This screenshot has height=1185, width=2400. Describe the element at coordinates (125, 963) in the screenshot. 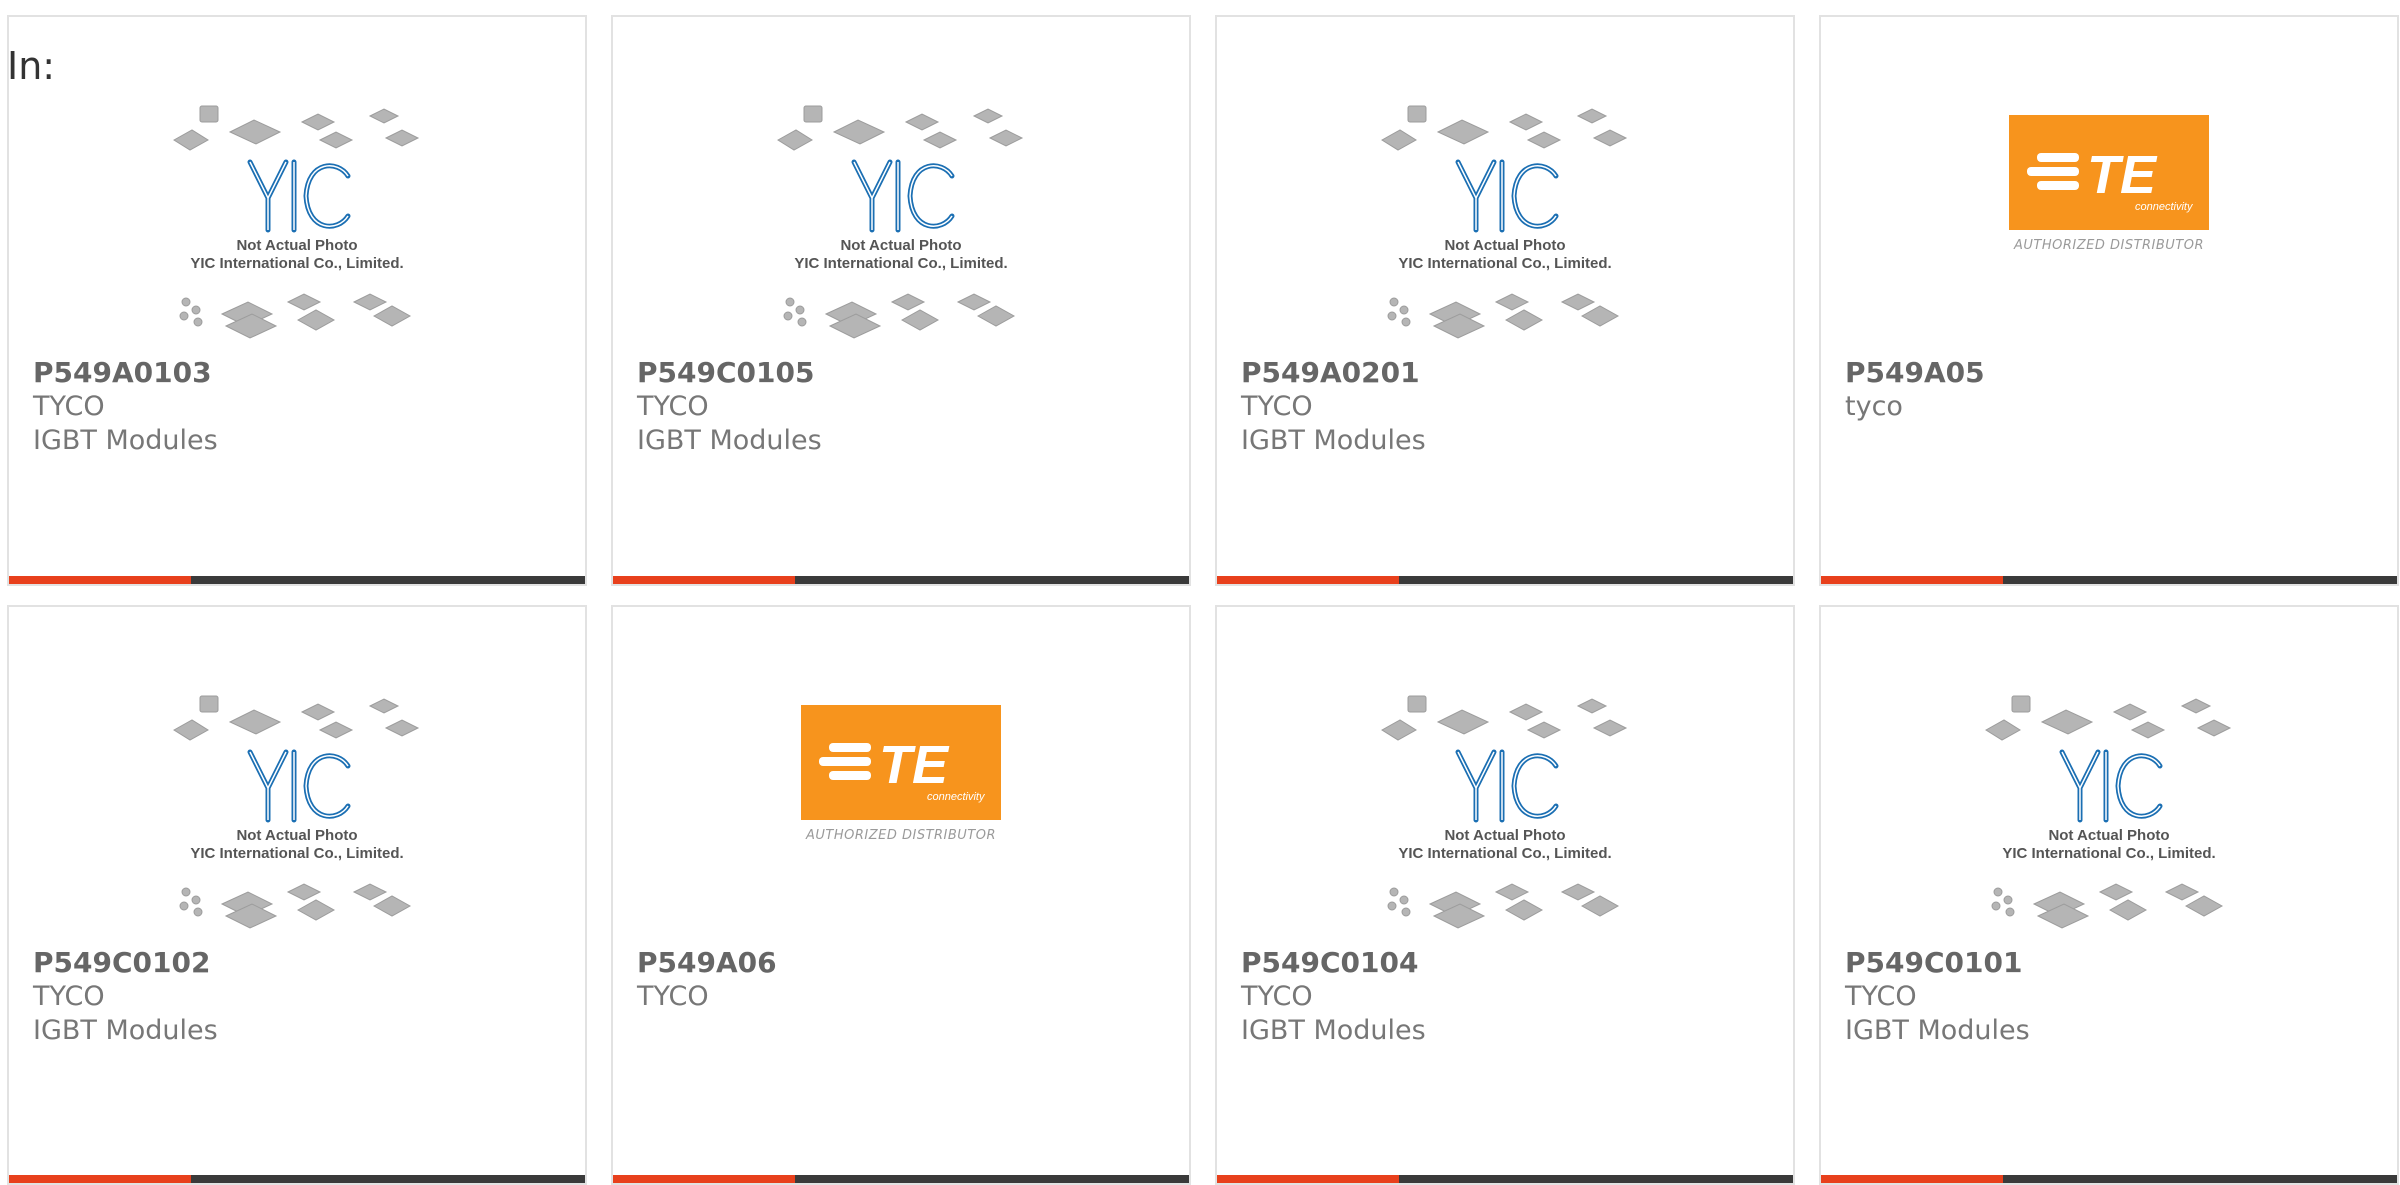

I see `part-number-link: P549C0102` at that location.